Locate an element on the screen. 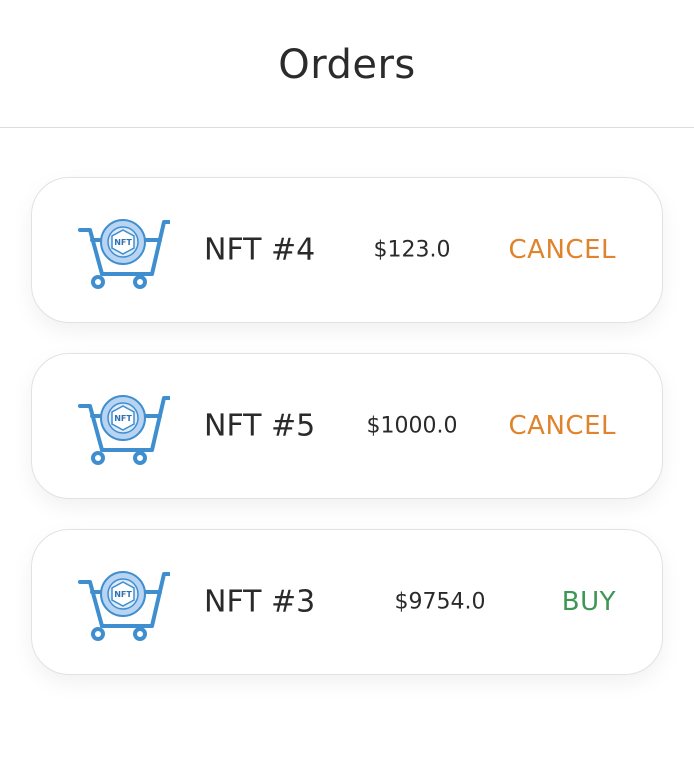  page-title: Orders is located at coordinates (347, 64).